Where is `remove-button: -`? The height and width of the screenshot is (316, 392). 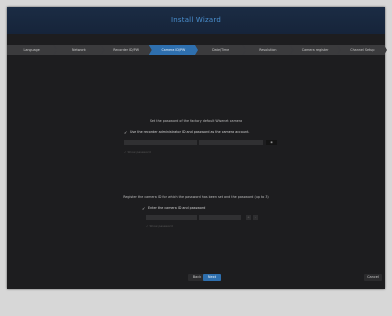
remove-button: - is located at coordinates (255, 217).